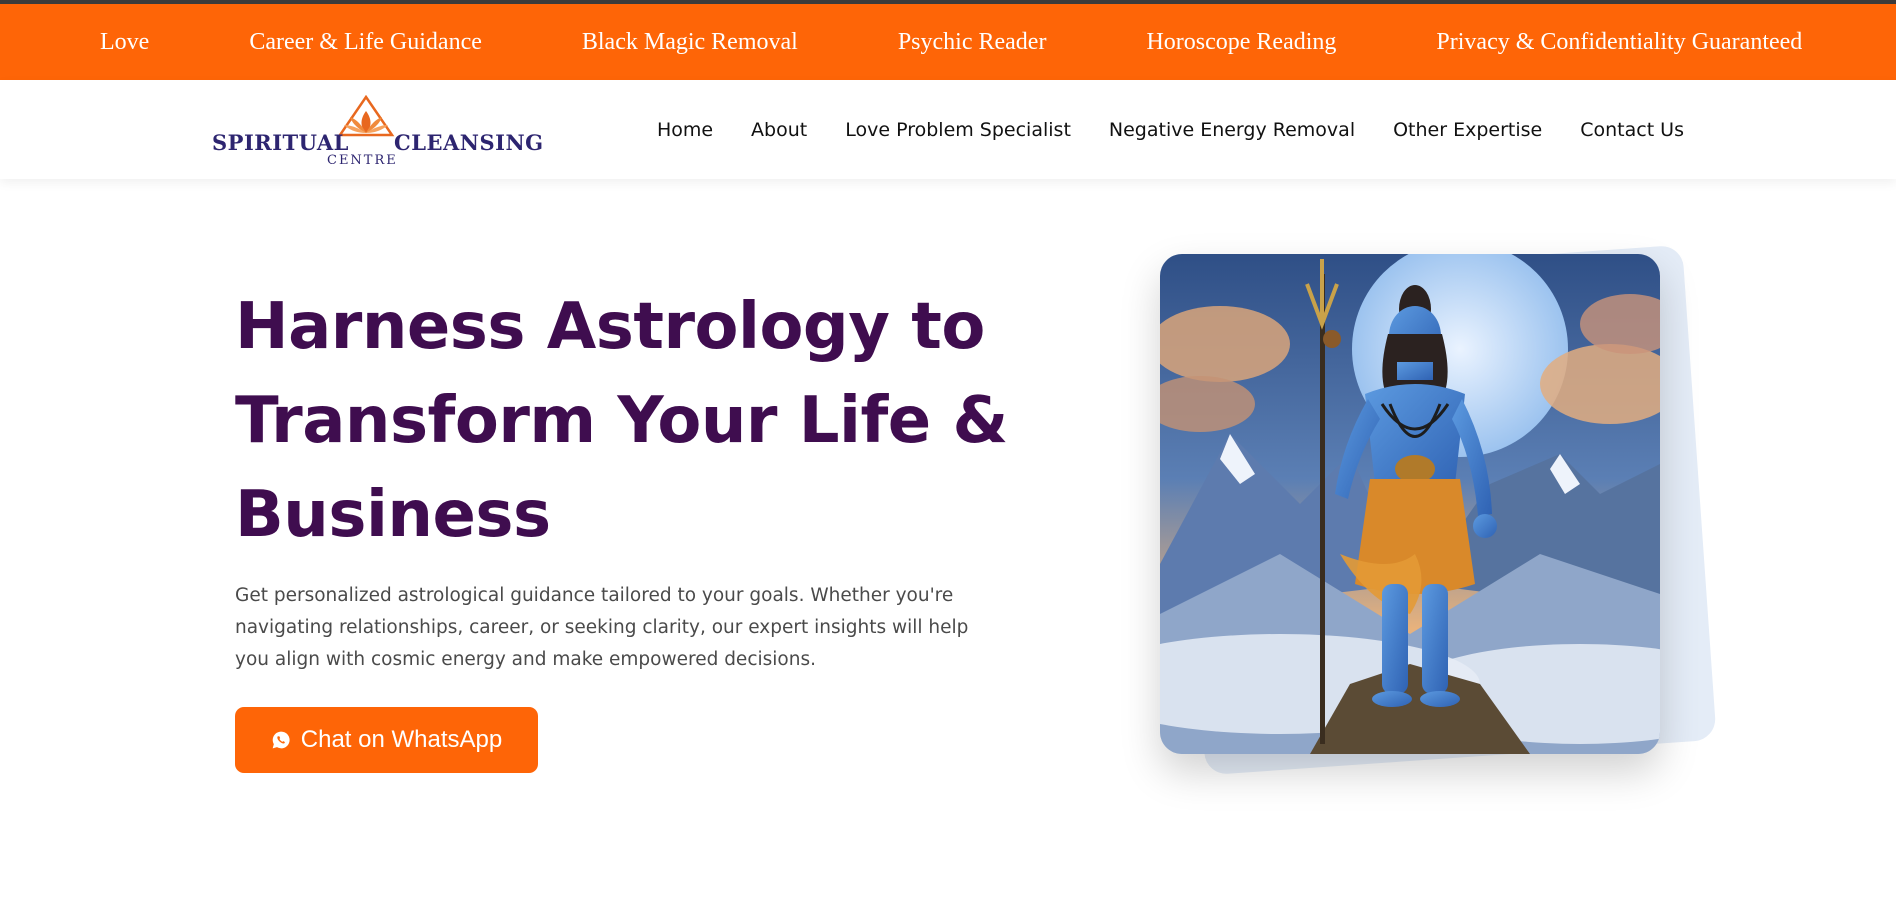 This screenshot has width=1896, height=921. What do you see at coordinates (469, 142) in the screenshot?
I see `logo-word-right: CLEANSING` at bounding box center [469, 142].